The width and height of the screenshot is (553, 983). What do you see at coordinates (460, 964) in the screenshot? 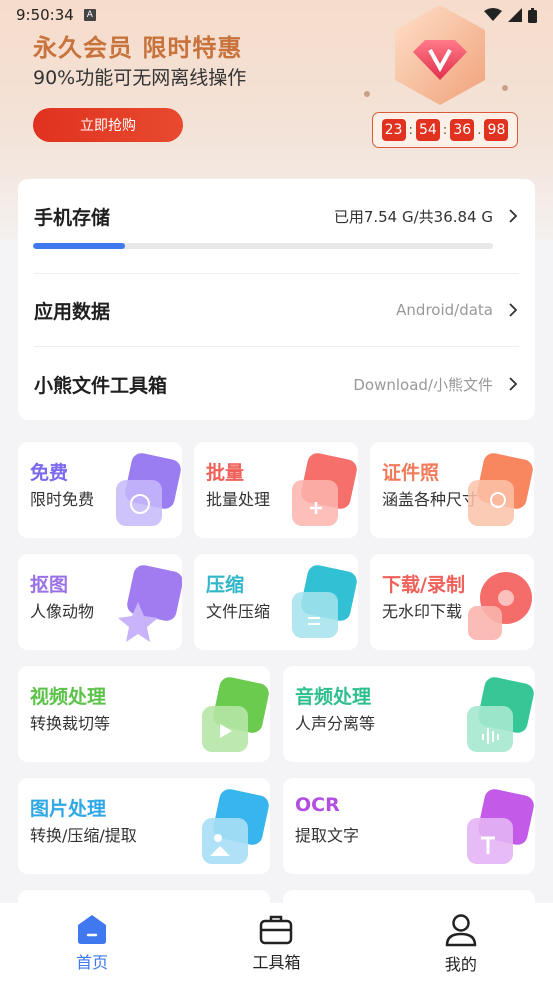
I see `nav-label: 我的` at bounding box center [460, 964].